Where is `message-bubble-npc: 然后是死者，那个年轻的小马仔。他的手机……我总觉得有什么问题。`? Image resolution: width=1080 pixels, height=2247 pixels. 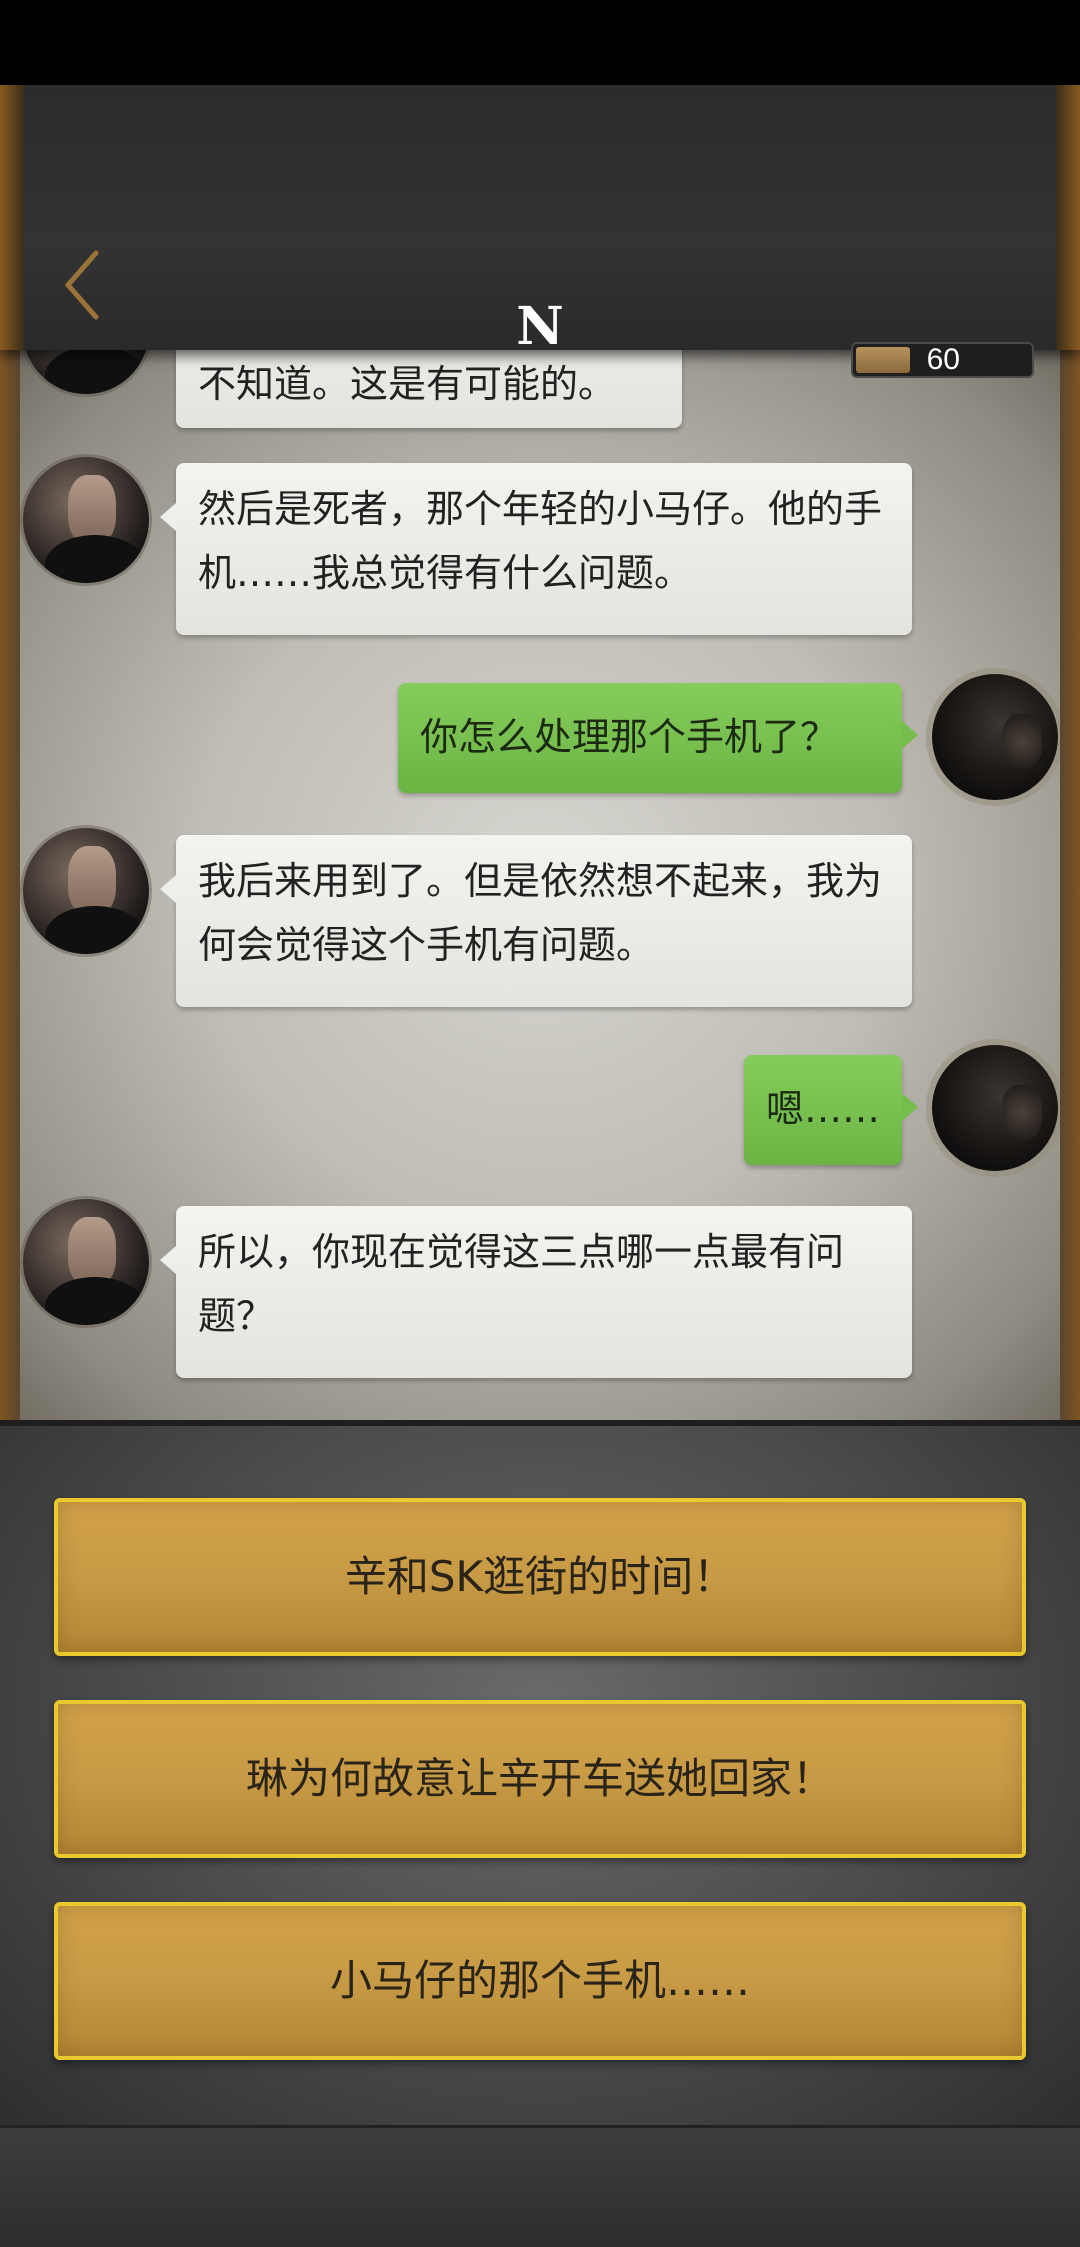 message-bubble-npc: 然后是死者，那个年轻的小马仔。他的手机……我总觉得有什么问题。 is located at coordinates (536, 549).